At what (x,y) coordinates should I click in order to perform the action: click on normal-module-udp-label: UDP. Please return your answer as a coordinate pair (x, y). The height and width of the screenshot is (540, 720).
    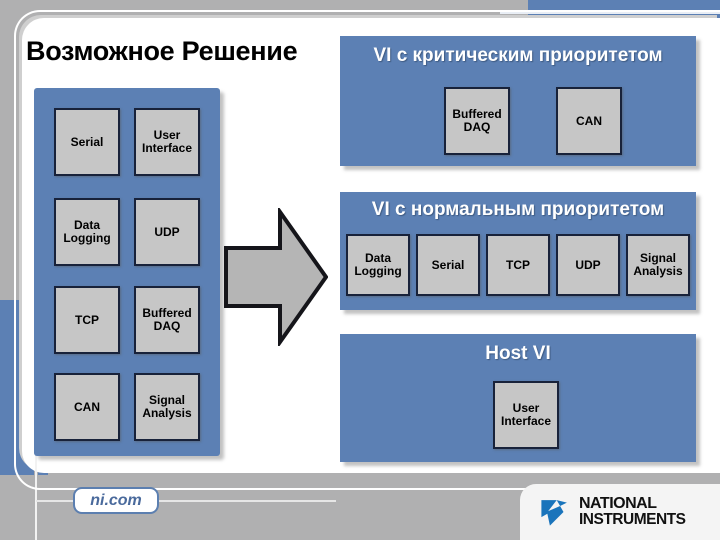
    Looking at the image, I should click on (588, 264).